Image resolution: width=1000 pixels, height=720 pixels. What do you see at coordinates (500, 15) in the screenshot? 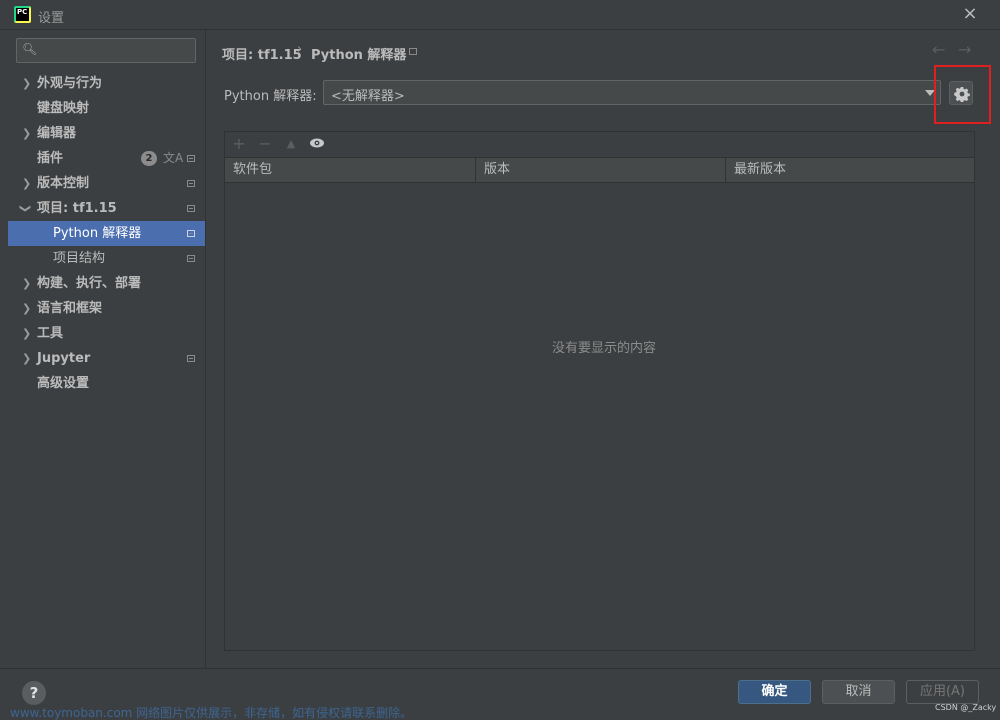
I see `title-bar: PC 设置 ×` at bounding box center [500, 15].